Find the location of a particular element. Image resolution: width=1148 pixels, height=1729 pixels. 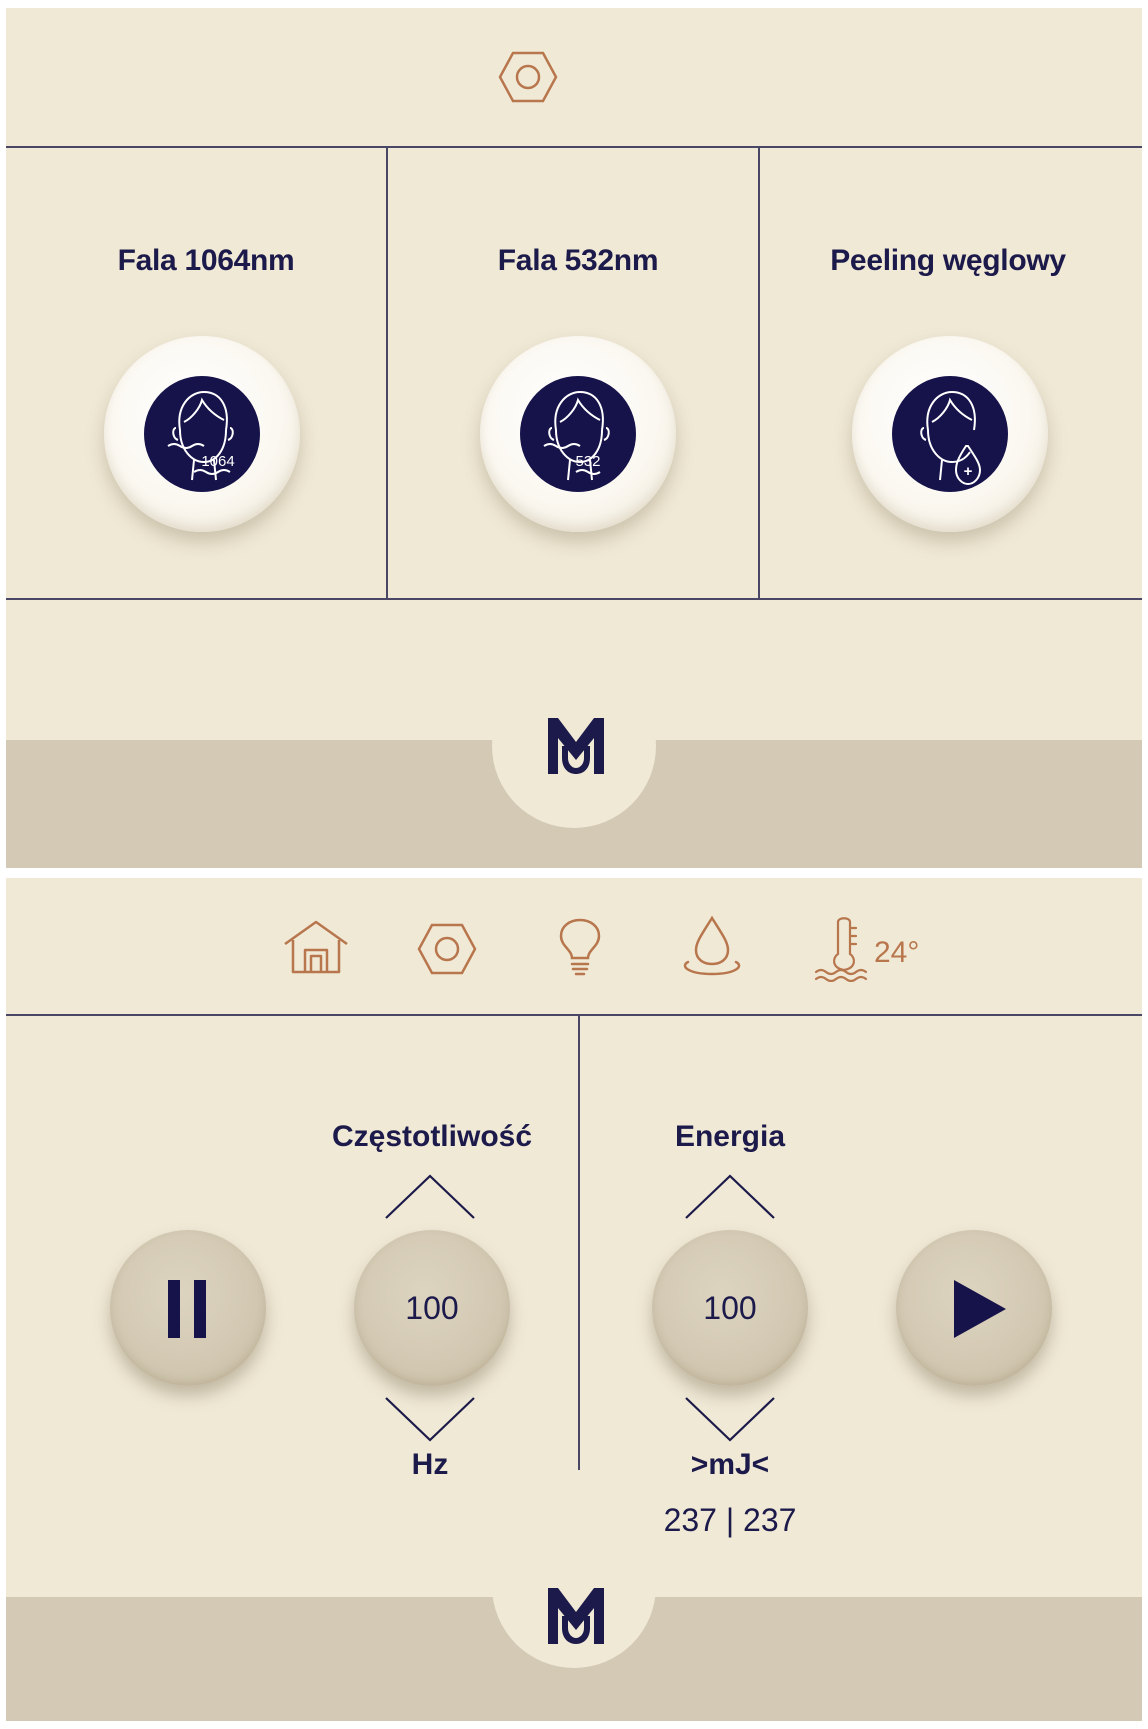

frequency-value: 100 is located at coordinates (432, 1308).